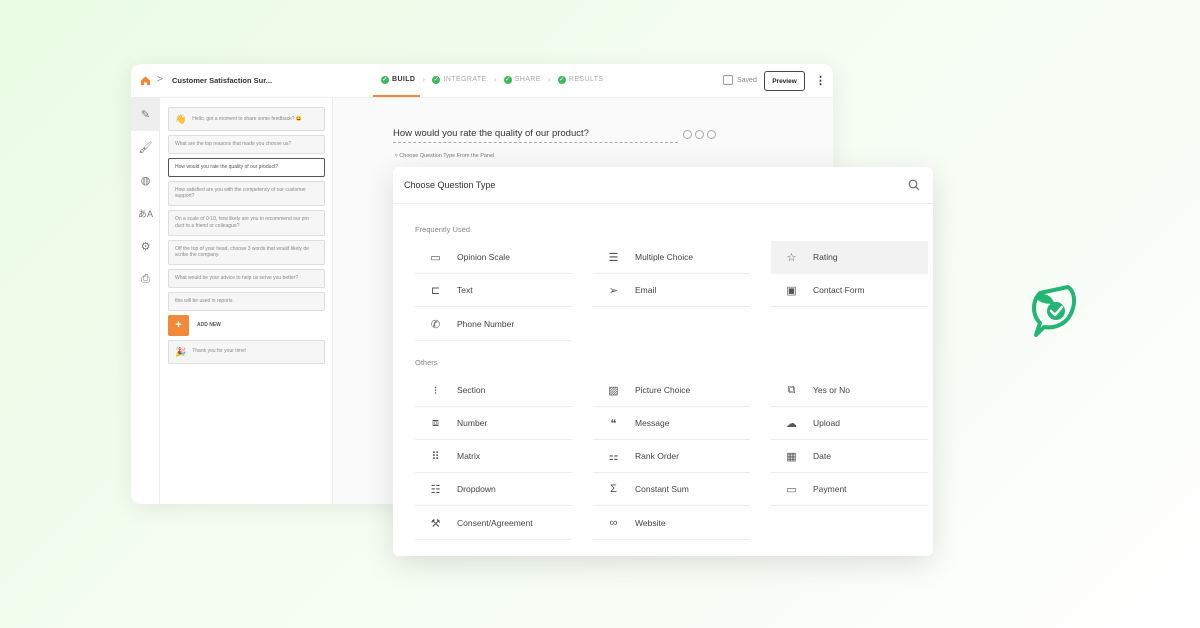 This screenshot has width=1200, height=628. I want to click on printer-icon: ⎙, so click(145, 279).